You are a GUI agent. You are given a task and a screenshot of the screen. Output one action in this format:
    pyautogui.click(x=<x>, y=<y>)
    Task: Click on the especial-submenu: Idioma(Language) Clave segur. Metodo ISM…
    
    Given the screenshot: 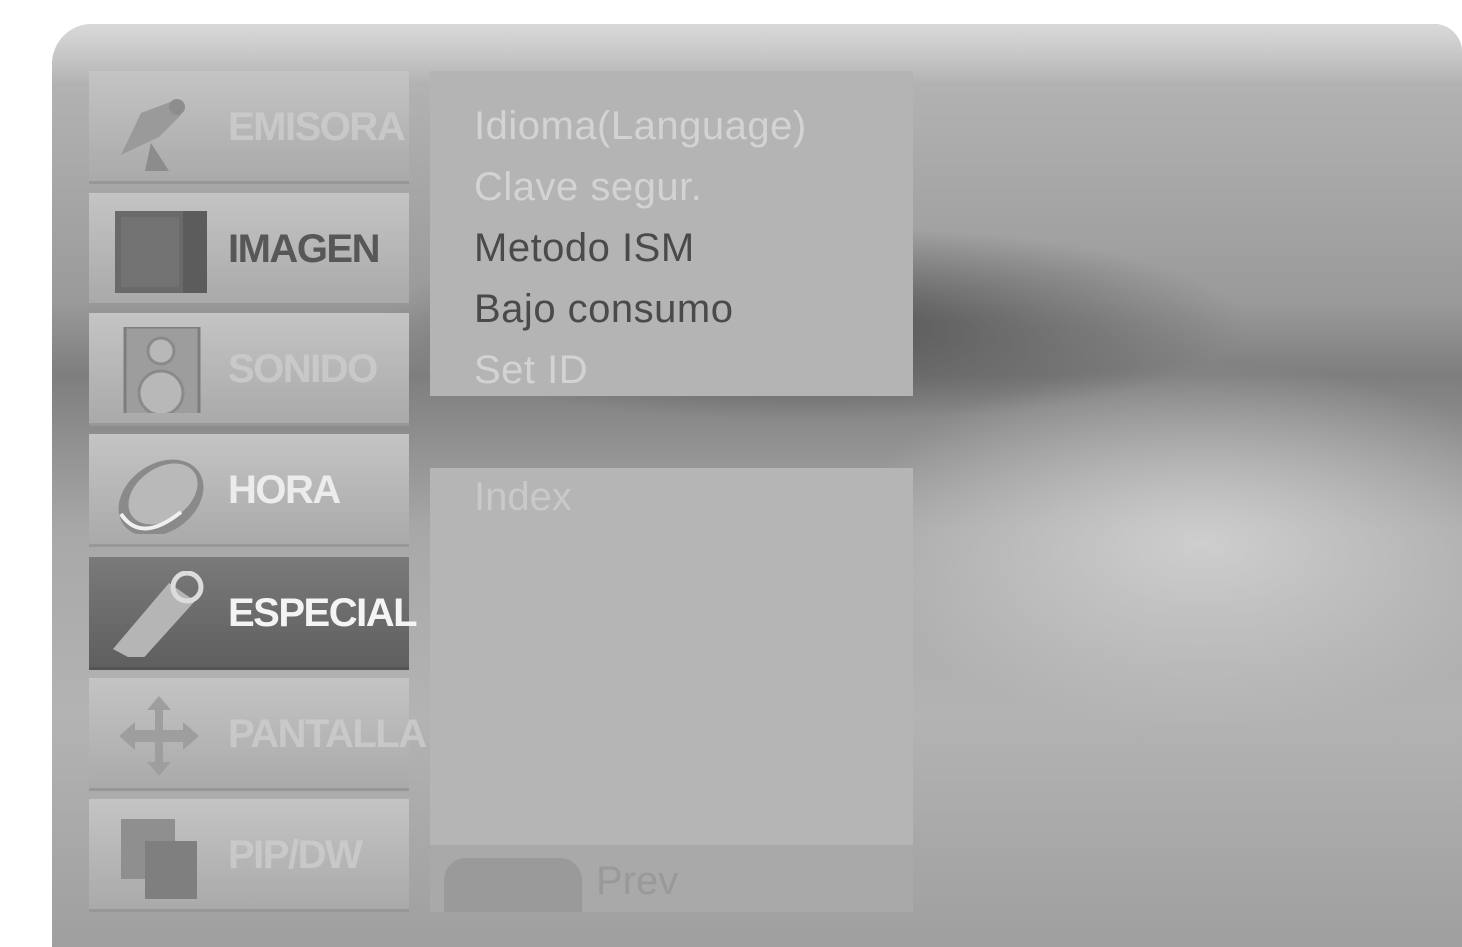 What is the action you would take?
    pyautogui.click(x=671, y=233)
    